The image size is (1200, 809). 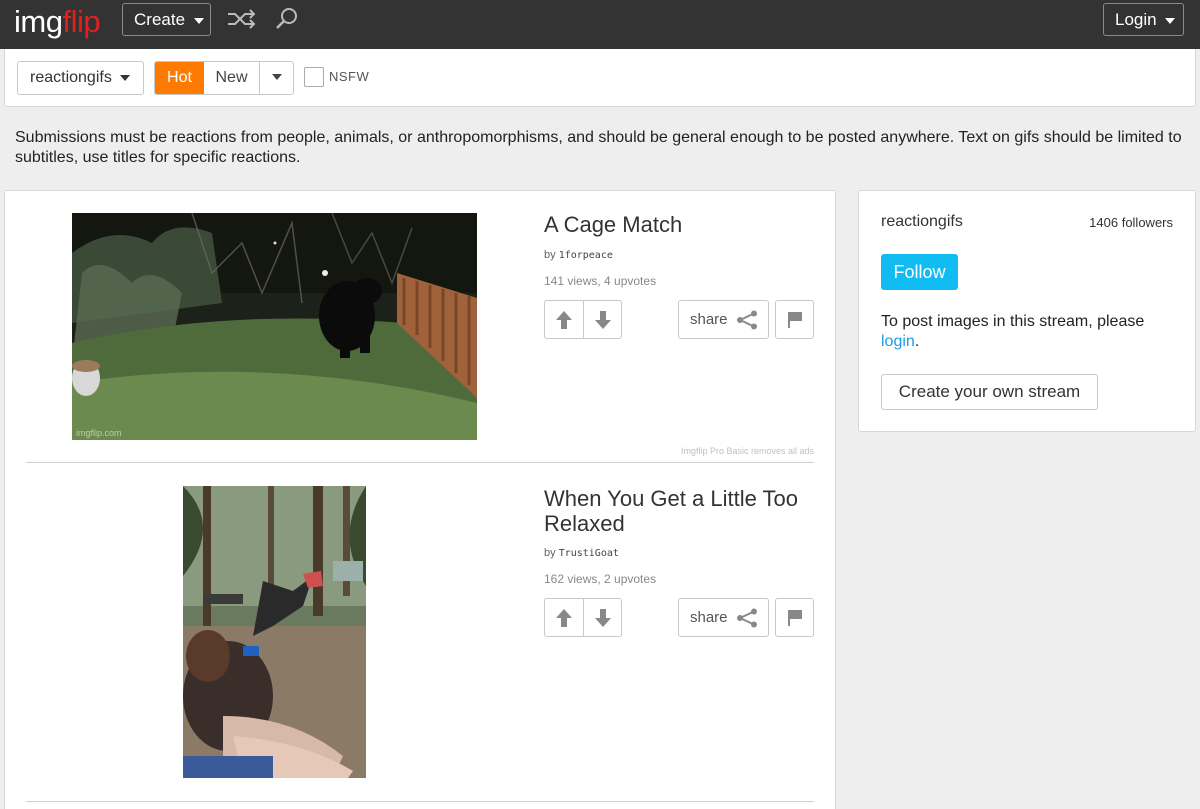 I want to click on bear-scene-illustration, so click(x=274, y=326).